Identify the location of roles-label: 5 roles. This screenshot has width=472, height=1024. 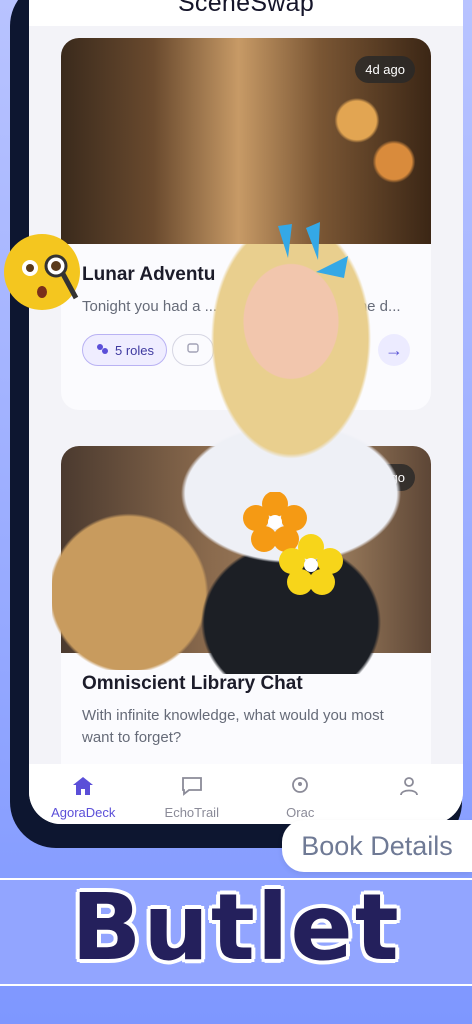
(135, 350).